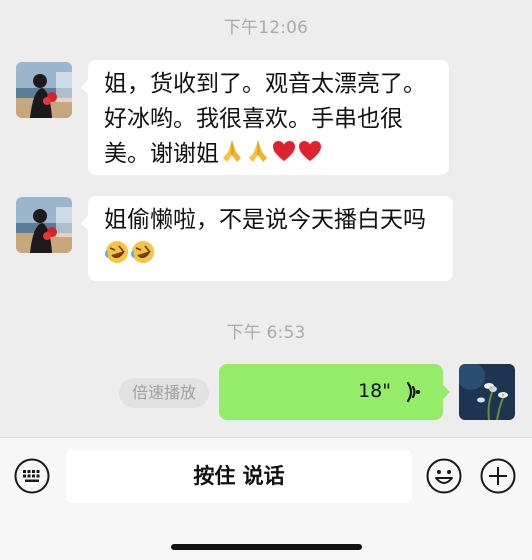 The width and height of the screenshot is (532, 560). I want to click on message-bubble: 姐偷懒啦，不是说今天播白天吗, so click(267, 238).